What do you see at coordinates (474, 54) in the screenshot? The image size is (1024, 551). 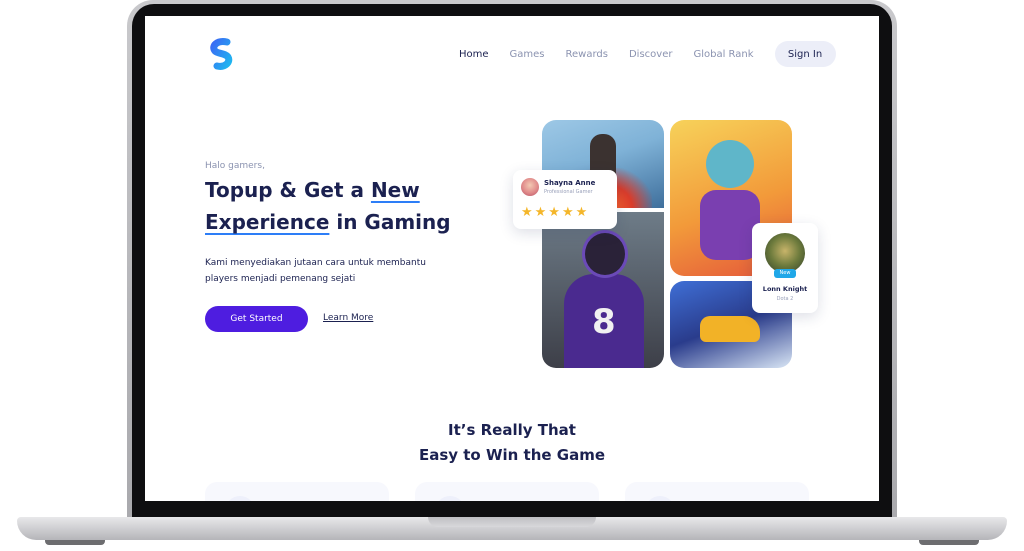 I see `nav-home: Home` at bounding box center [474, 54].